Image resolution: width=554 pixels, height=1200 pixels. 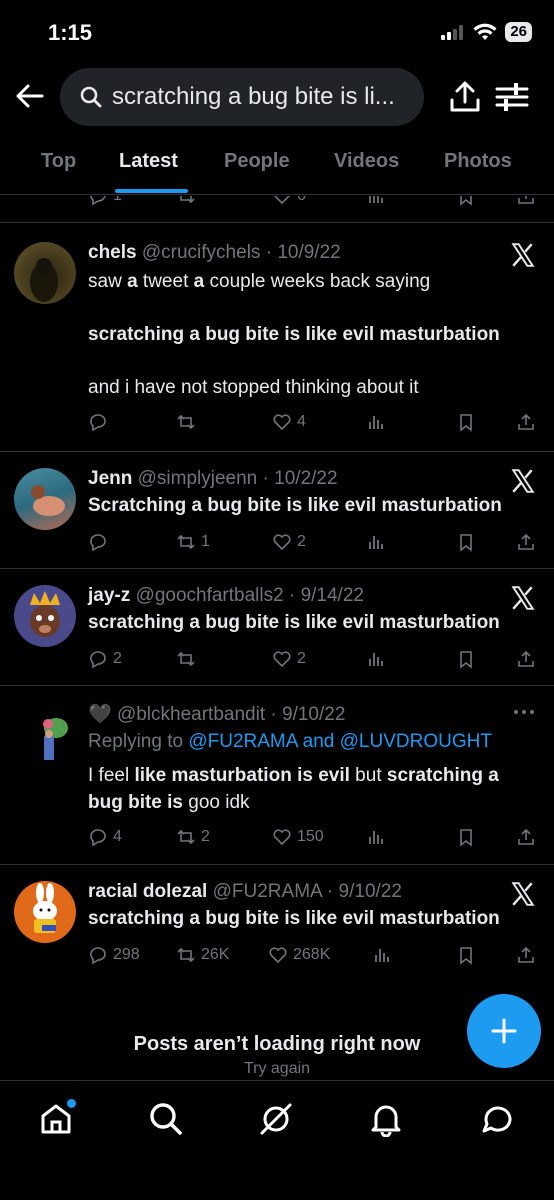 What do you see at coordinates (193, 837) in the screenshot?
I see `repost-button: 2` at bounding box center [193, 837].